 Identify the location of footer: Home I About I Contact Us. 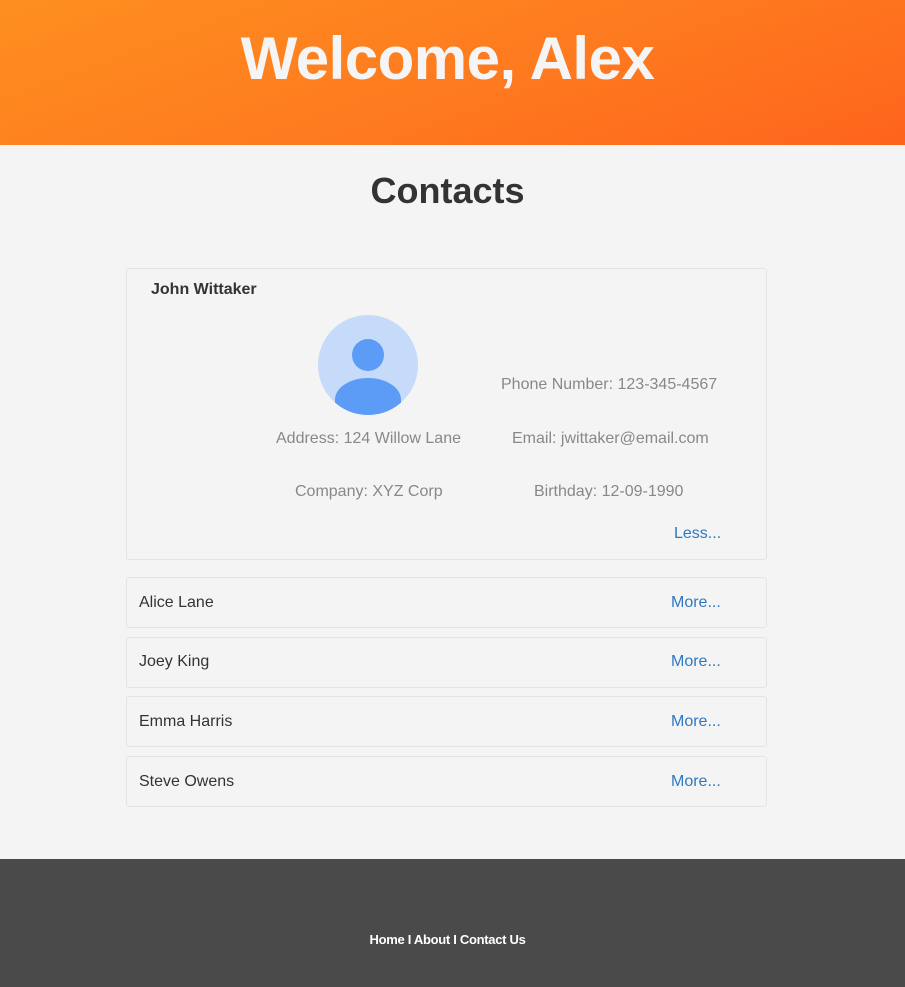
(452, 923).